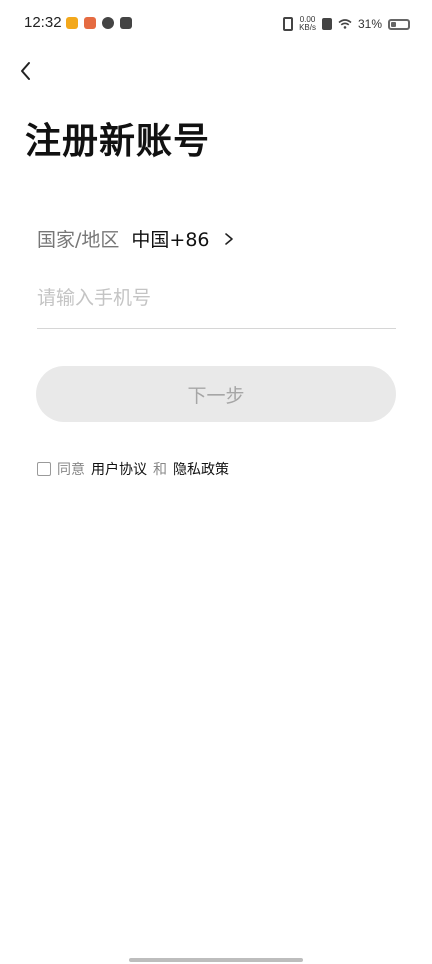 Image resolution: width=432 pixels, height=964 pixels. I want to click on agreement-row: 同意 用户协议 和 隐私政策, so click(133, 469).